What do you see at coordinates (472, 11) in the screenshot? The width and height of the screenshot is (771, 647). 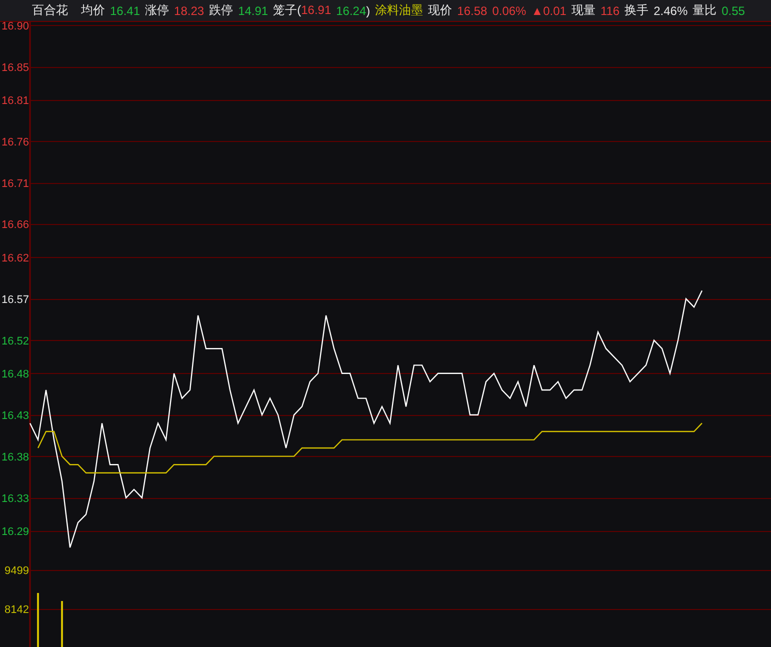 I see `quote-text: 16.58` at bounding box center [472, 11].